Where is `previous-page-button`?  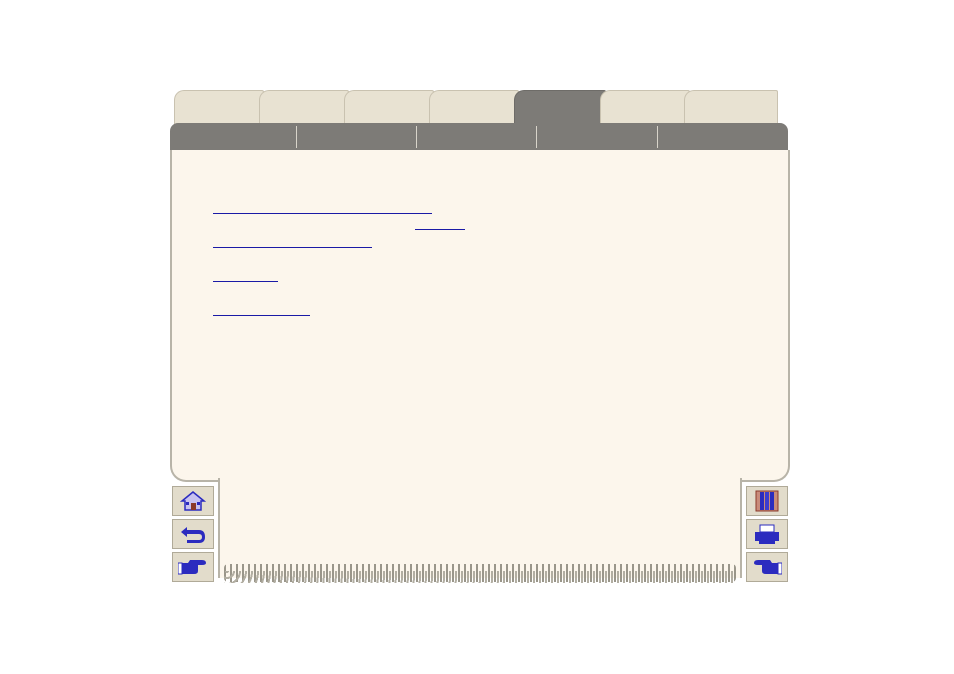
previous-page-button is located at coordinates (767, 567).